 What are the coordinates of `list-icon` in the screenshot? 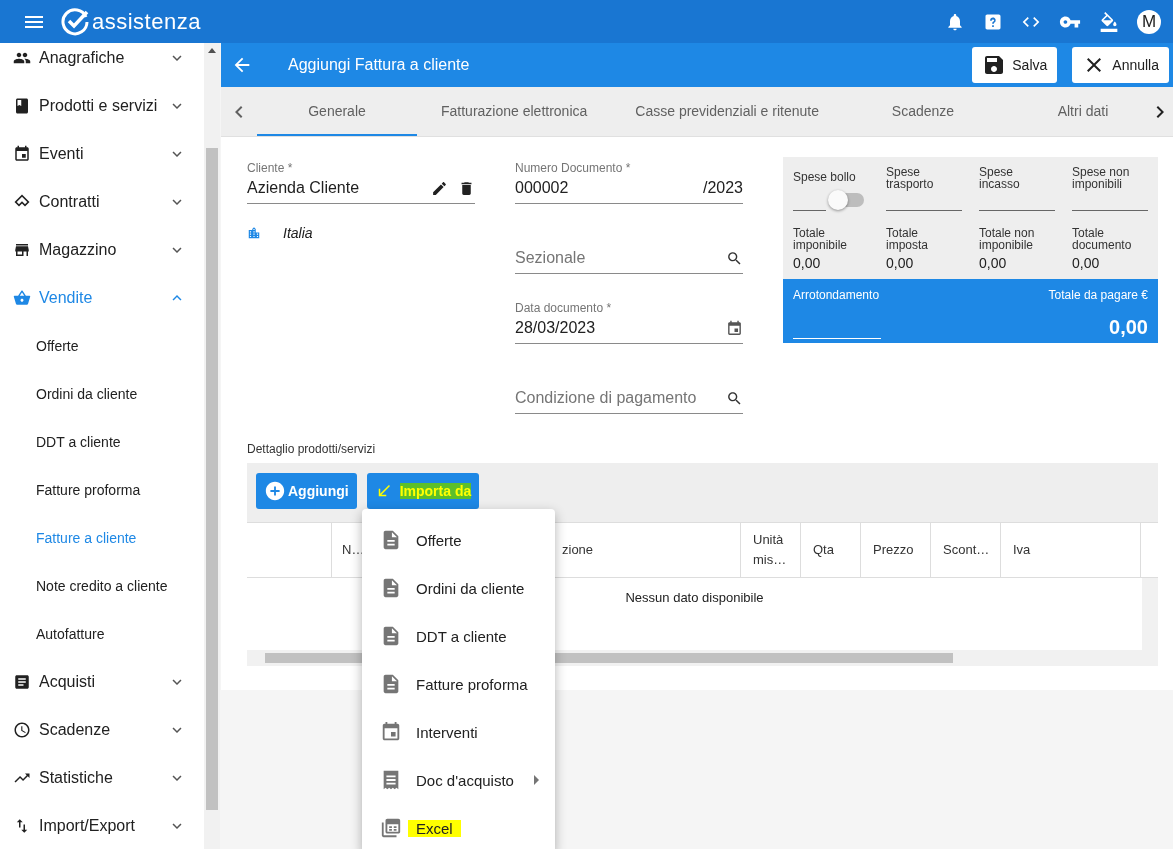 It's located at (22, 682).